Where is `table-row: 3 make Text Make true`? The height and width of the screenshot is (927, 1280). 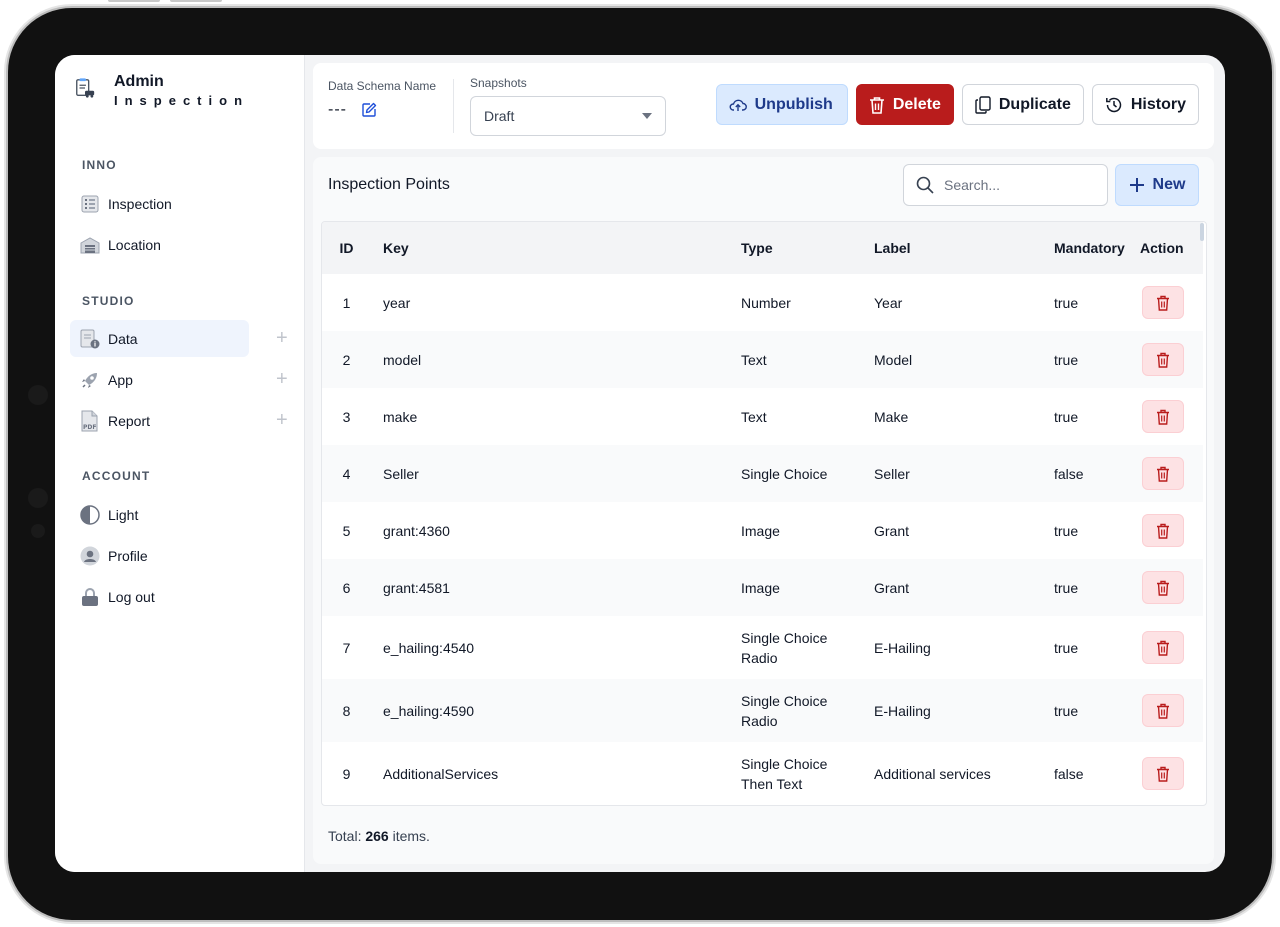
table-row: 3 make Text Make true is located at coordinates (762, 416).